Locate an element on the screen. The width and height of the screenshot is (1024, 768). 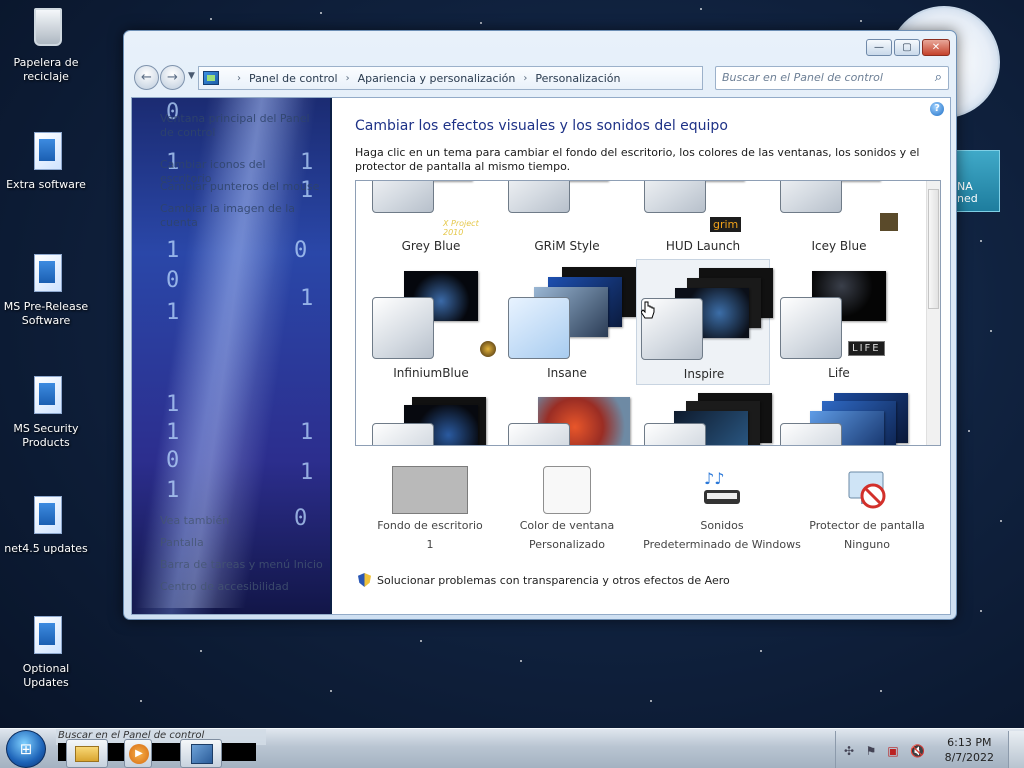
desktop-icon-ms-security: MS Security Products is located at coordinates (46, 411).